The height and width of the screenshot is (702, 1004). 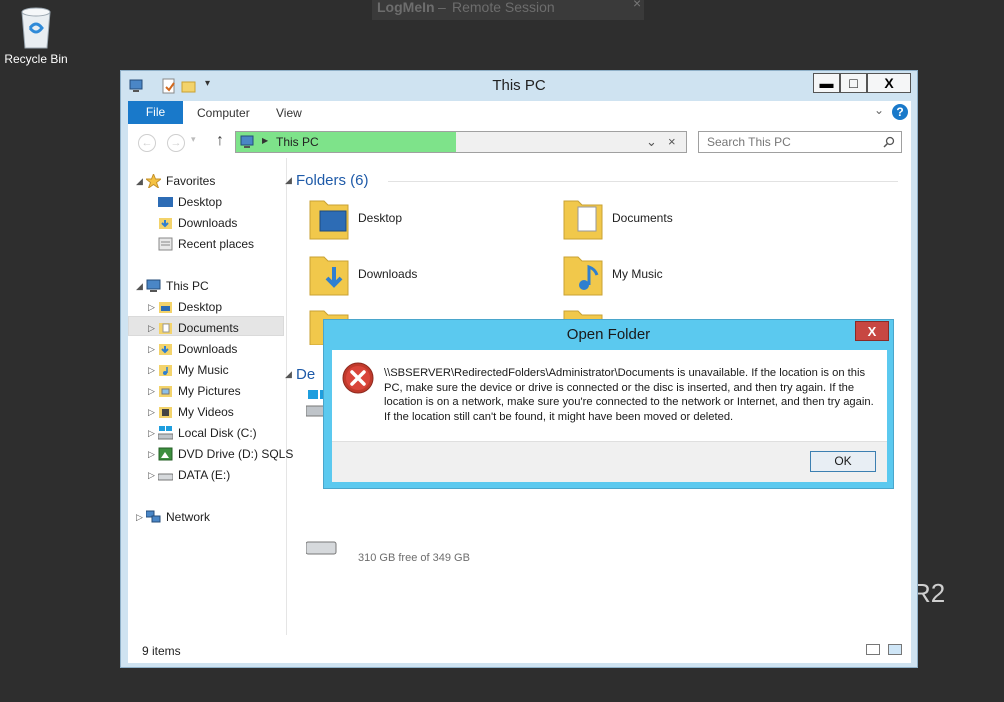 What do you see at coordinates (461, 142) in the screenshot?
I see `address-bar: ▶ This PC ⌄ ×` at bounding box center [461, 142].